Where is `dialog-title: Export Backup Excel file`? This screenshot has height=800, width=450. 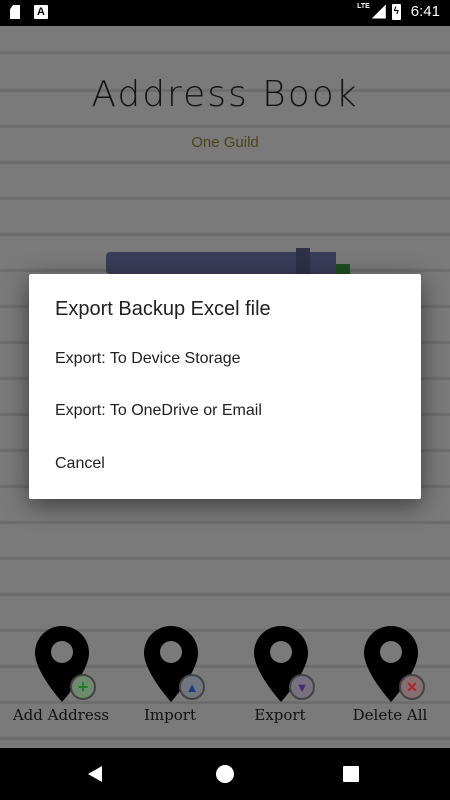
dialog-title: Export Backup Excel file is located at coordinates (163, 309).